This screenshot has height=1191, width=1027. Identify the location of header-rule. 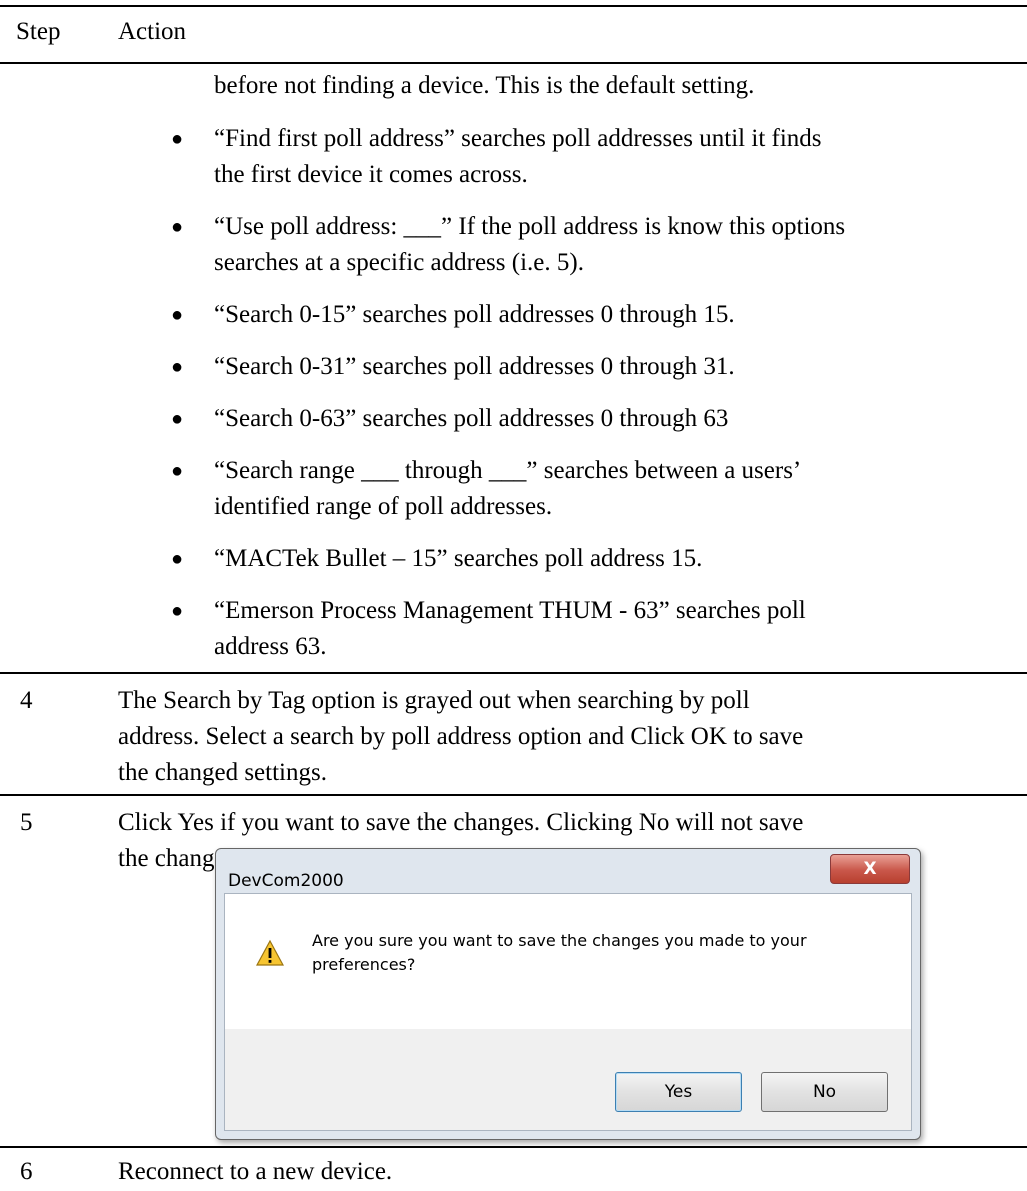
(513, 63).